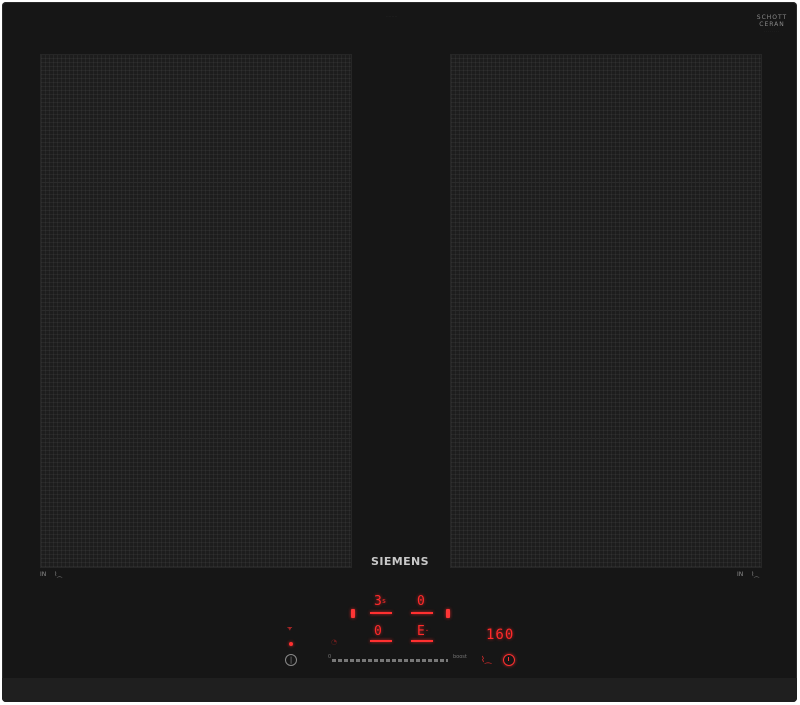 Image resolution: width=800 pixels, height=705 pixels. Describe the element at coordinates (772, 23) in the screenshot. I see `manufacturer-logo: SCHOTT CERAN ········` at that location.